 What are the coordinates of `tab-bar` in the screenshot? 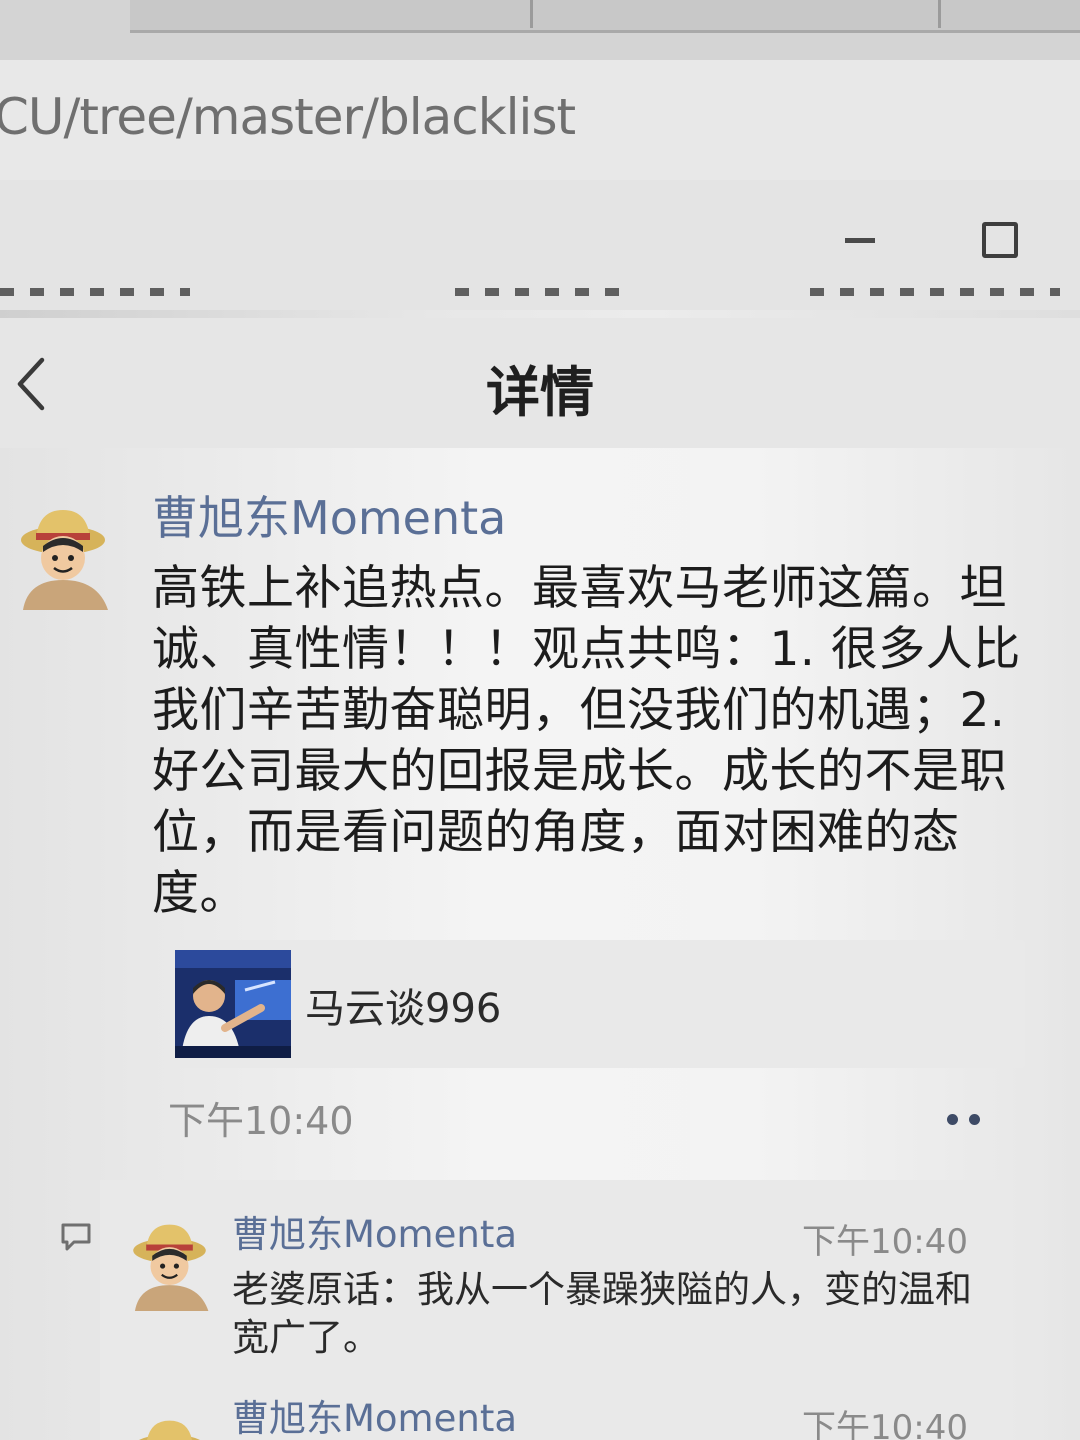 It's located at (605, 16).